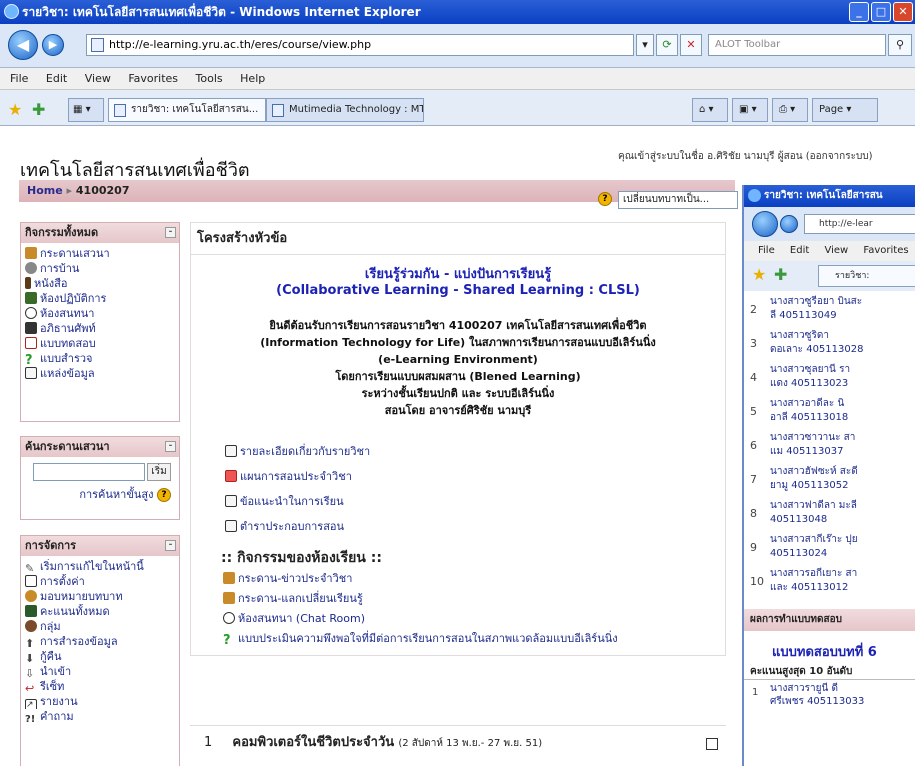 This screenshot has width=915, height=766. I want to click on activity-exchange-forum: กระดาน-แลกเปลี่ยนเรียนรู้, so click(458, 599).